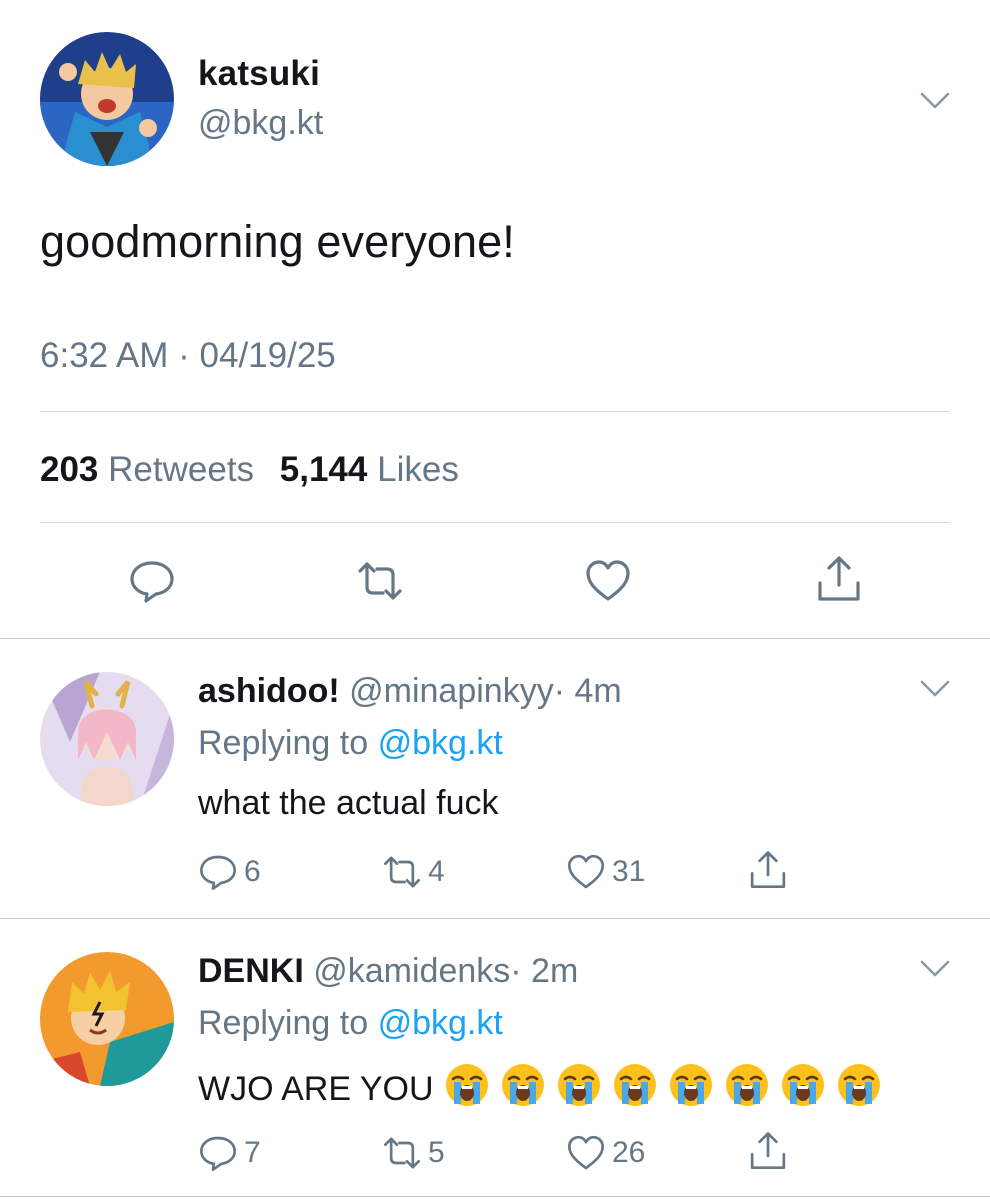 The width and height of the screenshot is (990, 1200). Describe the element at coordinates (436, 1152) in the screenshot. I see `retweet-count: 5` at that location.